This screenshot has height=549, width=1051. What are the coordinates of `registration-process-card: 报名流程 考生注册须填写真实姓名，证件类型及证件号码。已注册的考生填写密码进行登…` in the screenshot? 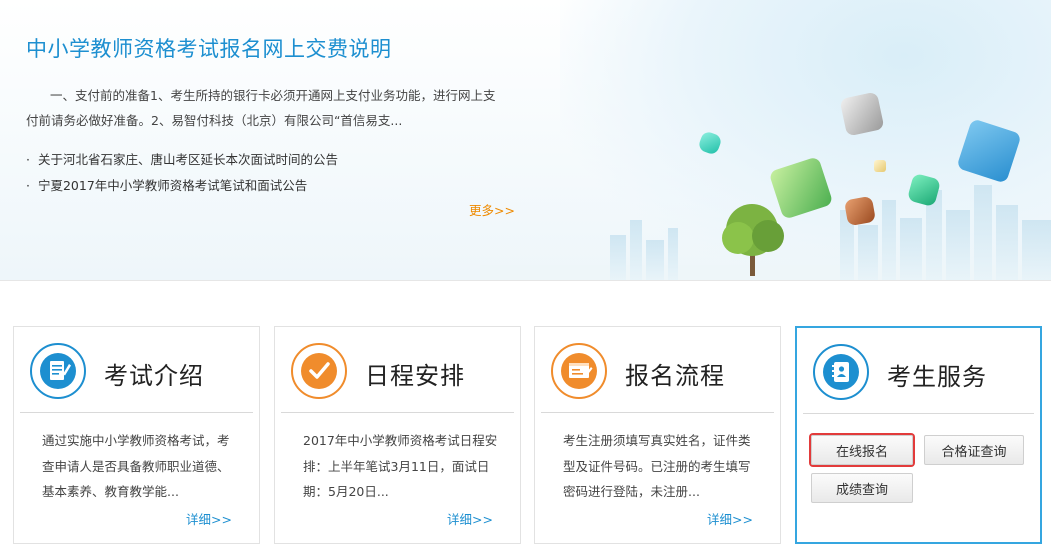 It's located at (657, 435).